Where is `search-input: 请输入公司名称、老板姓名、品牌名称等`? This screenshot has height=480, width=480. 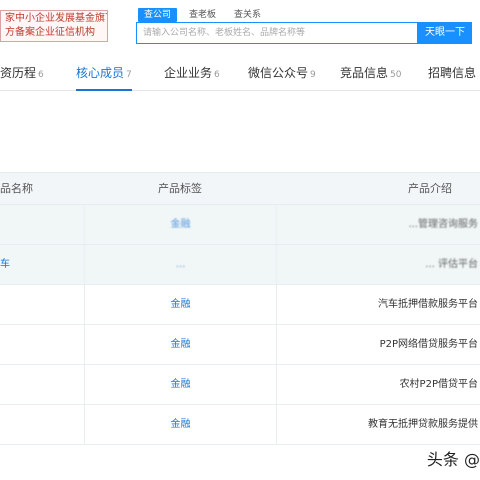
search-input: 请输入公司名称、老板姓名、品牌名称等 is located at coordinates (277, 33).